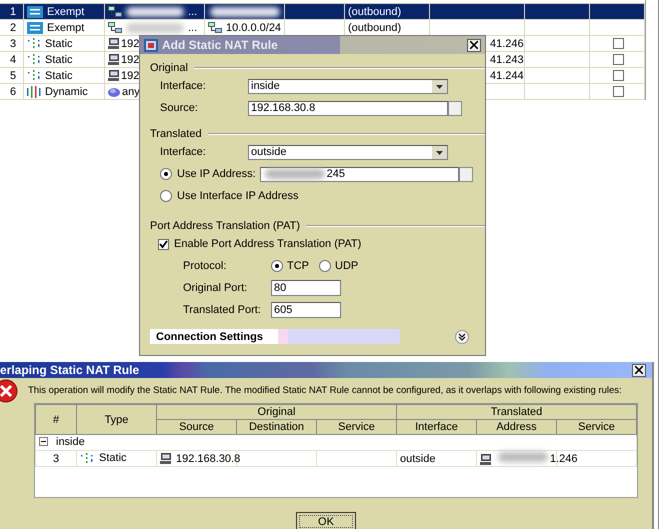  Describe the element at coordinates (70, 370) in the screenshot. I see `window-title: erlaping Static NAT Rule` at that location.